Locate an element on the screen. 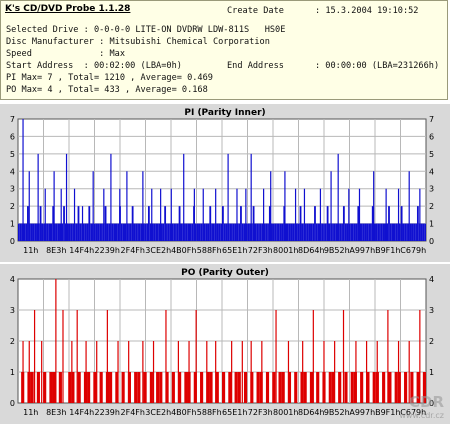  po-xtick-label: A997h is located at coordinates (362, 412).